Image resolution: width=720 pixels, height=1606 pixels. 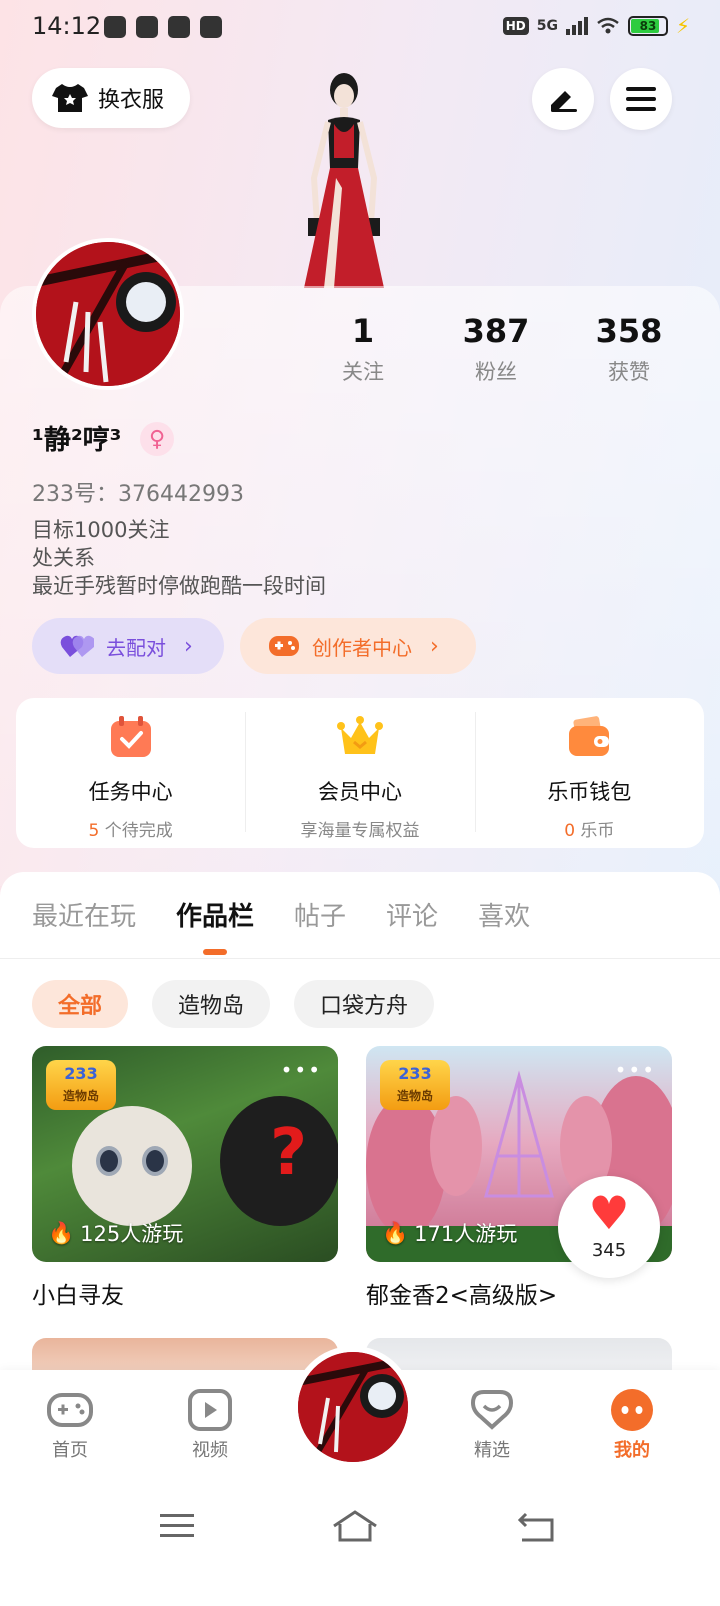 I want to click on tab-works: 作品栏, so click(x=215, y=925).